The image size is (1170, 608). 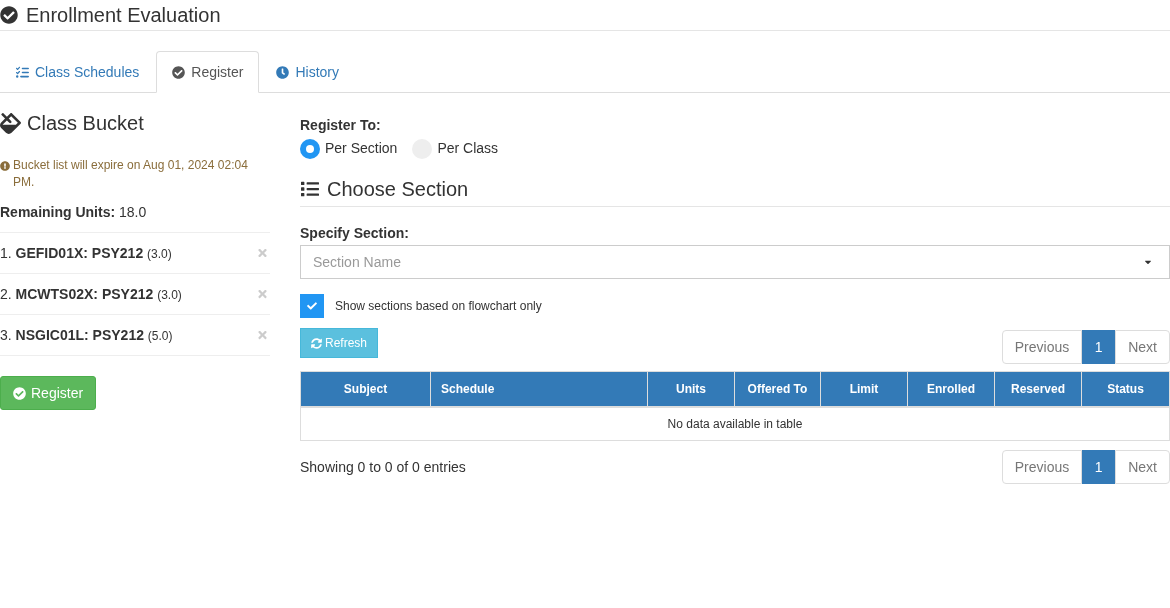 What do you see at coordinates (208, 72) in the screenshot?
I see `tab: Register` at bounding box center [208, 72].